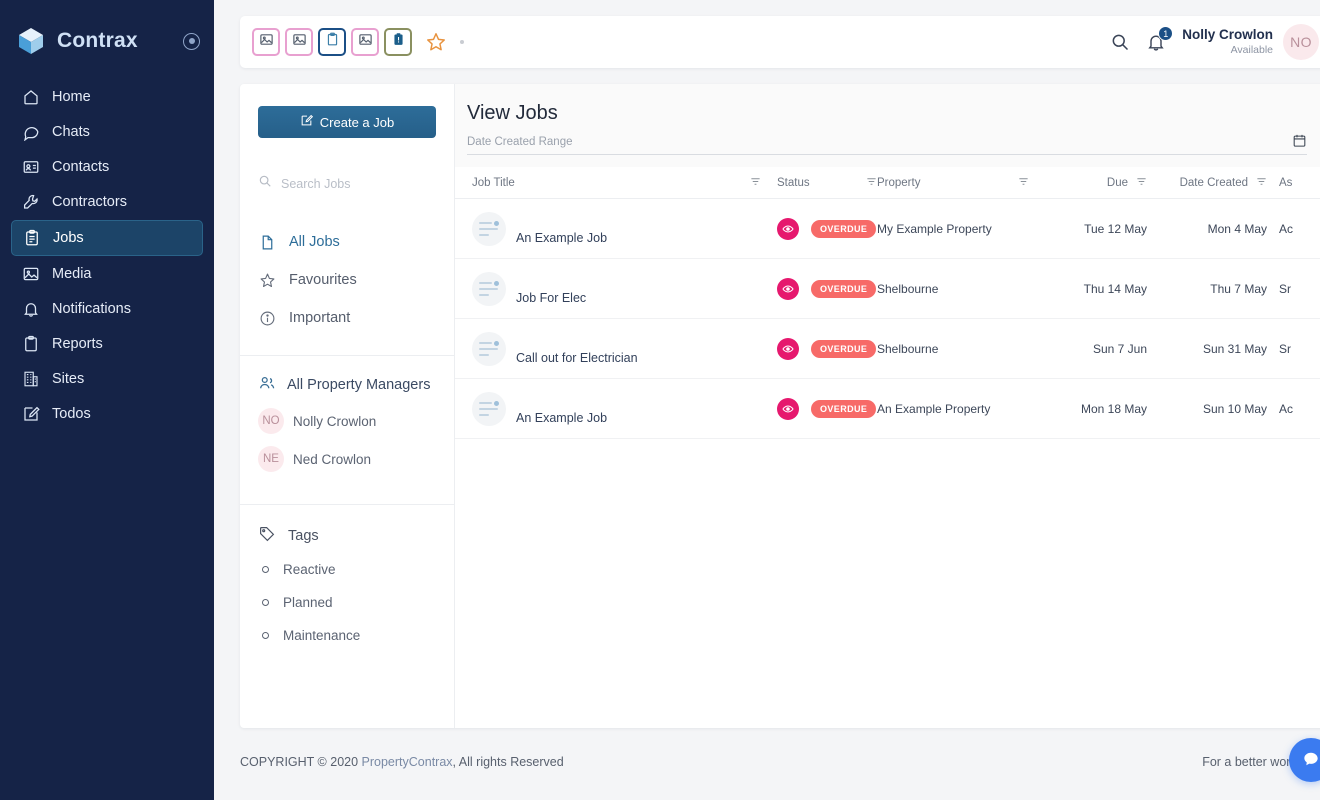 This screenshot has height=800, width=1320. What do you see at coordinates (107, 132) in the screenshot?
I see `sidebar-item-chats: Chats` at bounding box center [107, 132].